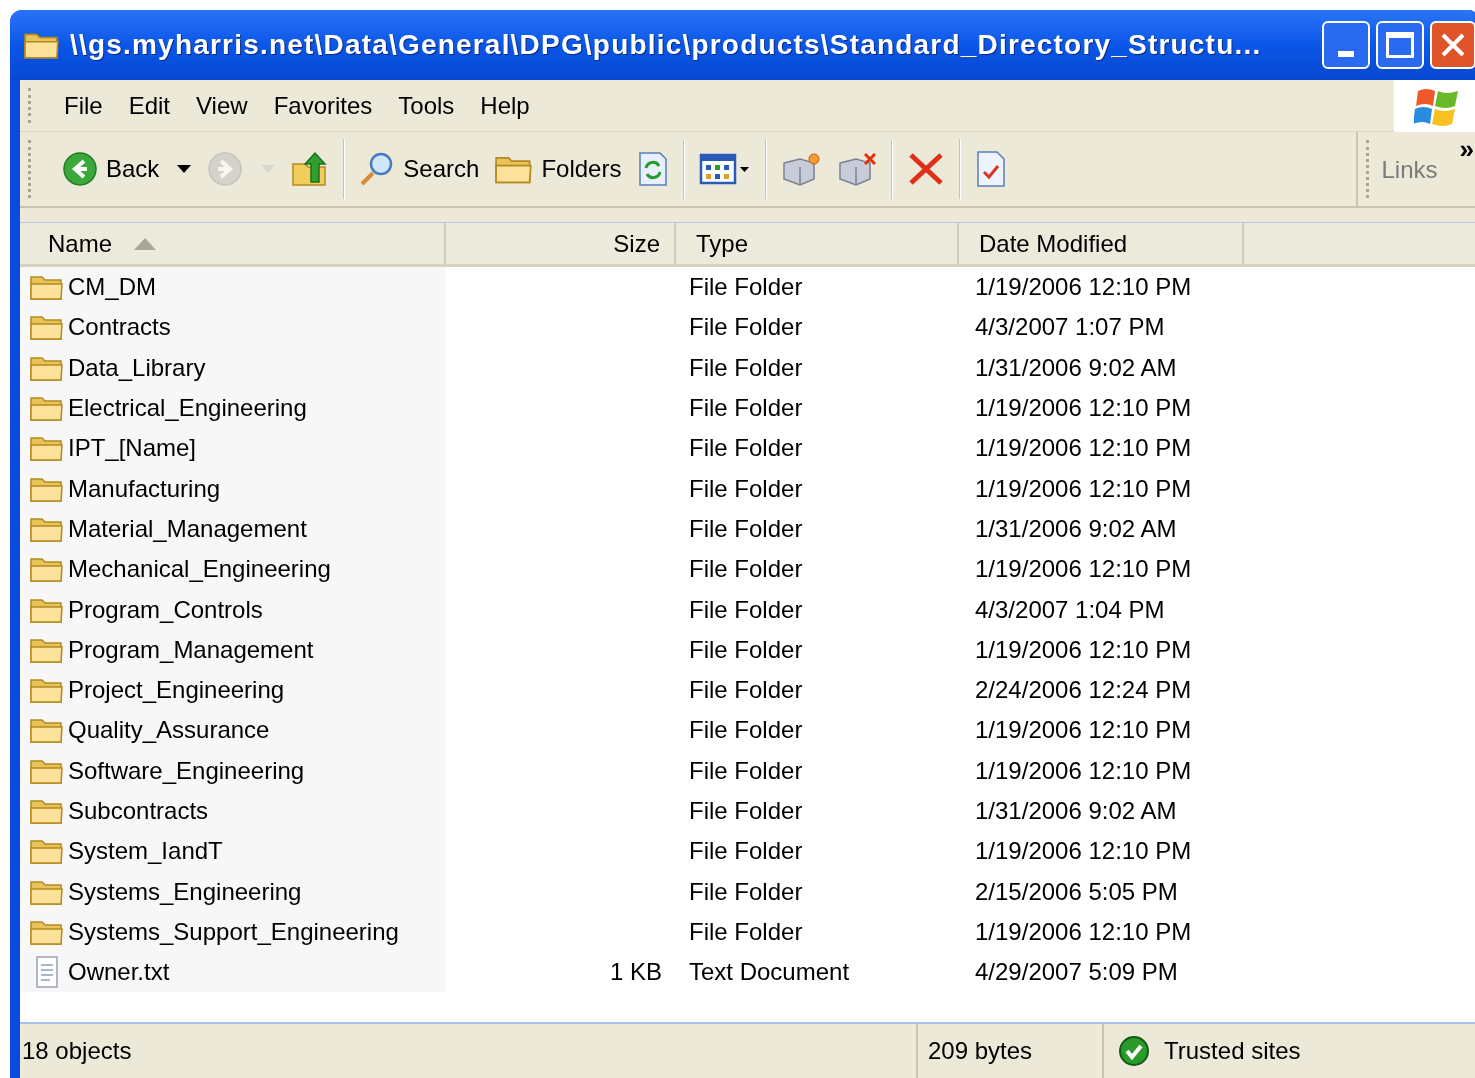 This screenshot has height=1078, width=1475. Describe the element at coordinates (149, 105) in the screenshot. I see `menu-item: Edit` at that location.